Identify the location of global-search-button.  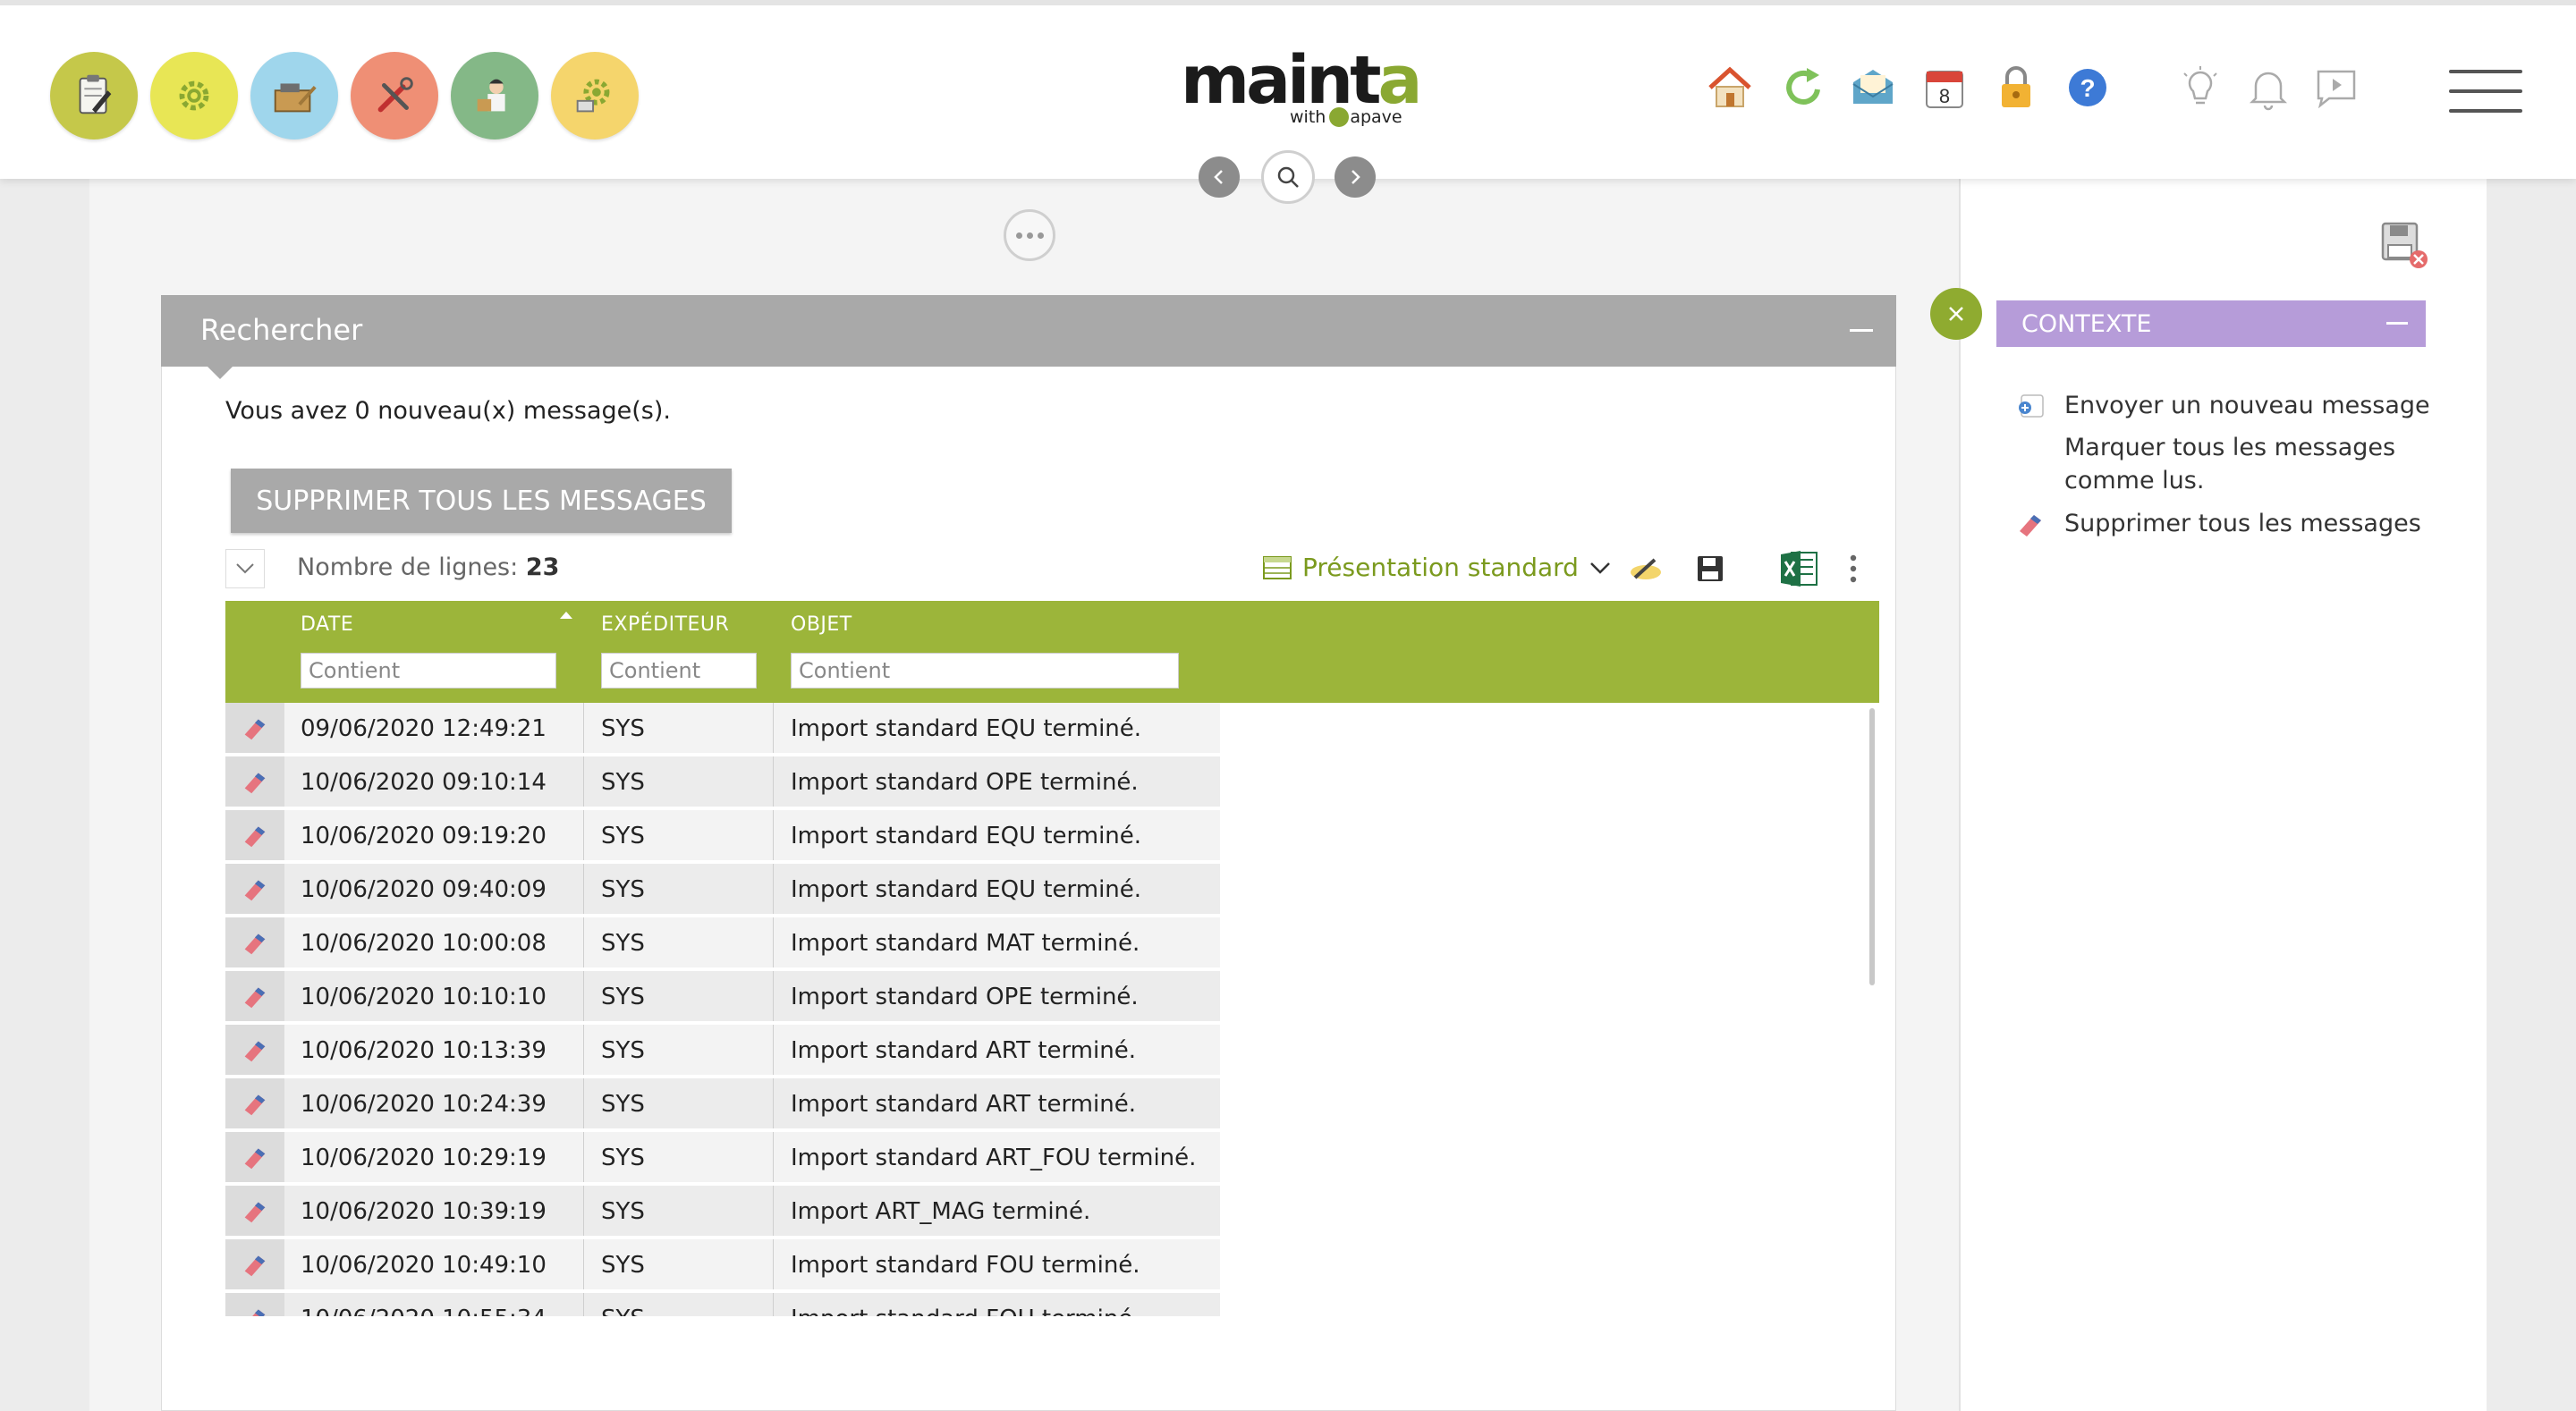
(1288, 177).